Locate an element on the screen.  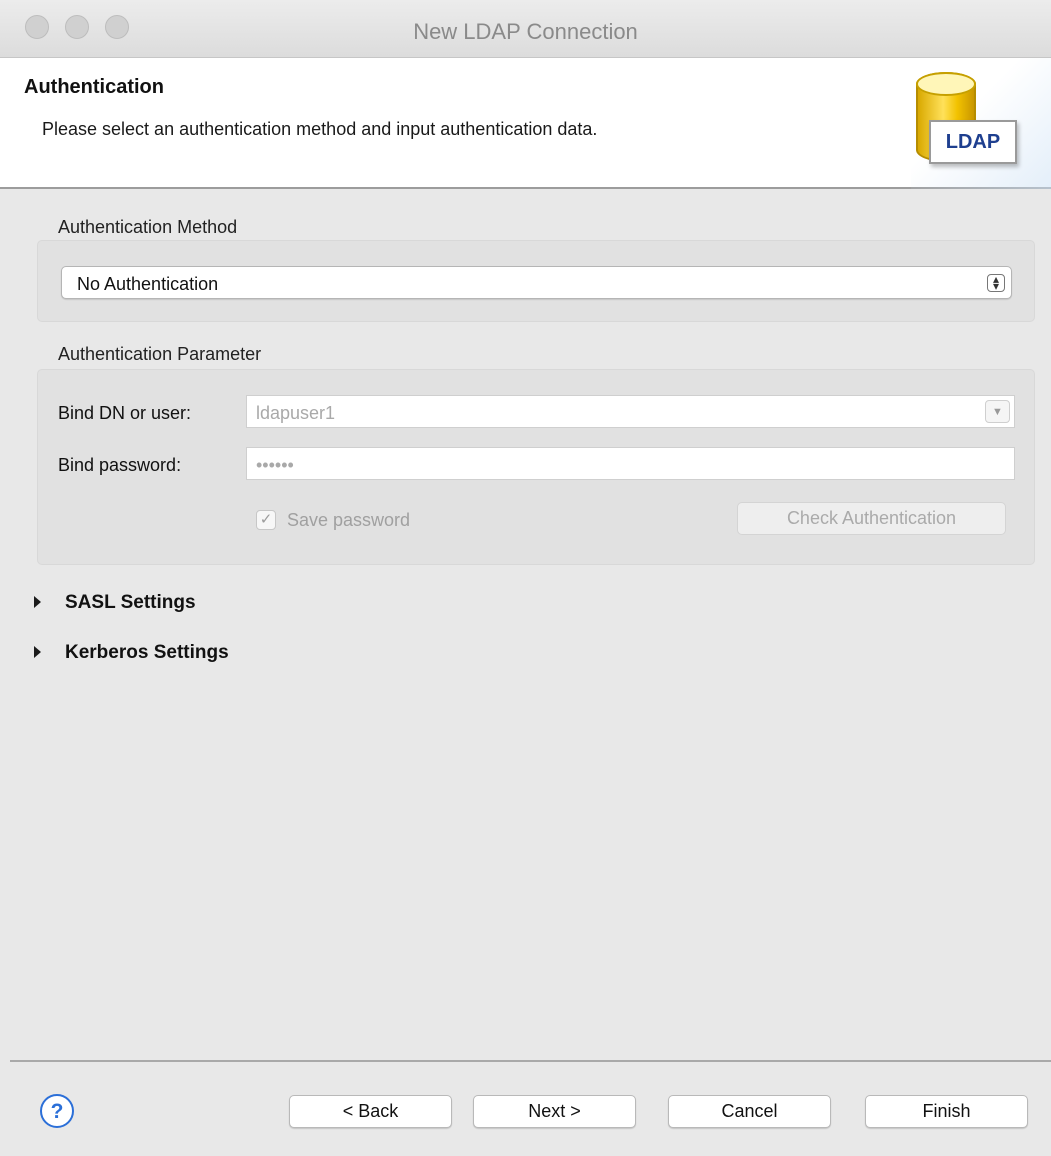
chevron-down-icon: ▼ is located at coordinates (997, 411).